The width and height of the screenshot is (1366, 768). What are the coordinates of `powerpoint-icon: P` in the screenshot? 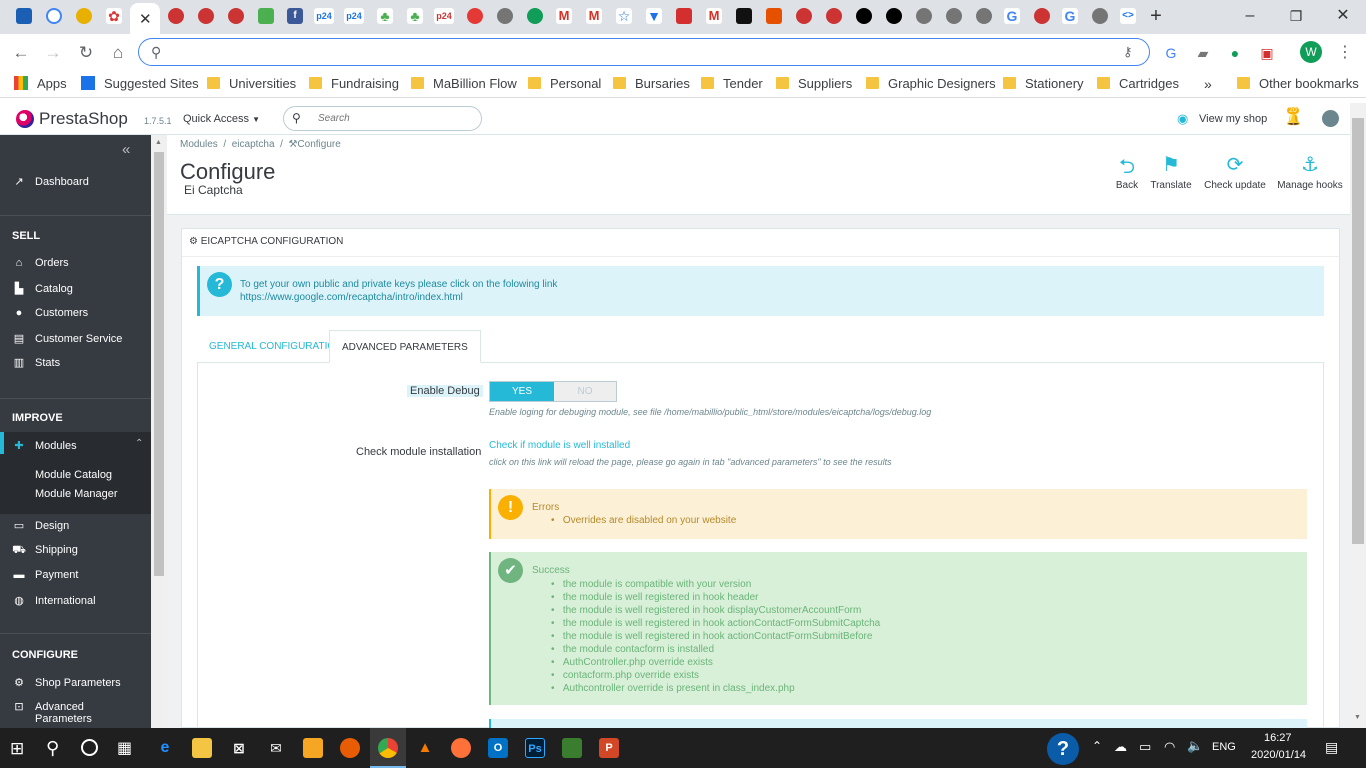 It's located at (609, 748).